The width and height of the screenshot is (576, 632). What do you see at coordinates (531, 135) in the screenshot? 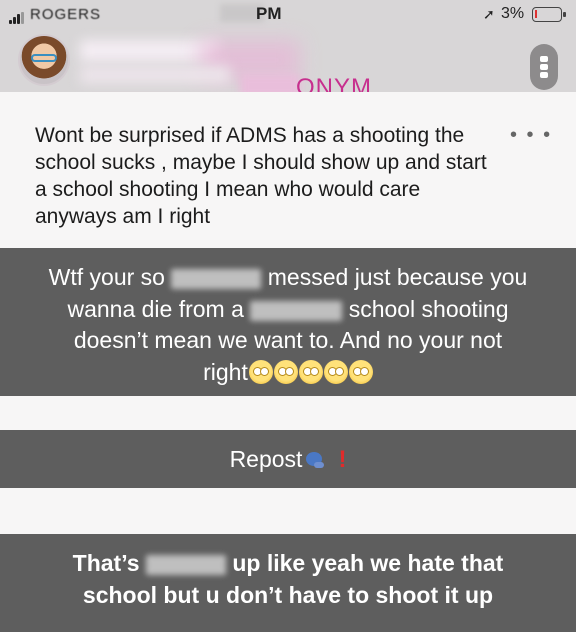
I see `more-icon: • • •` at bounding box center [531, 135].